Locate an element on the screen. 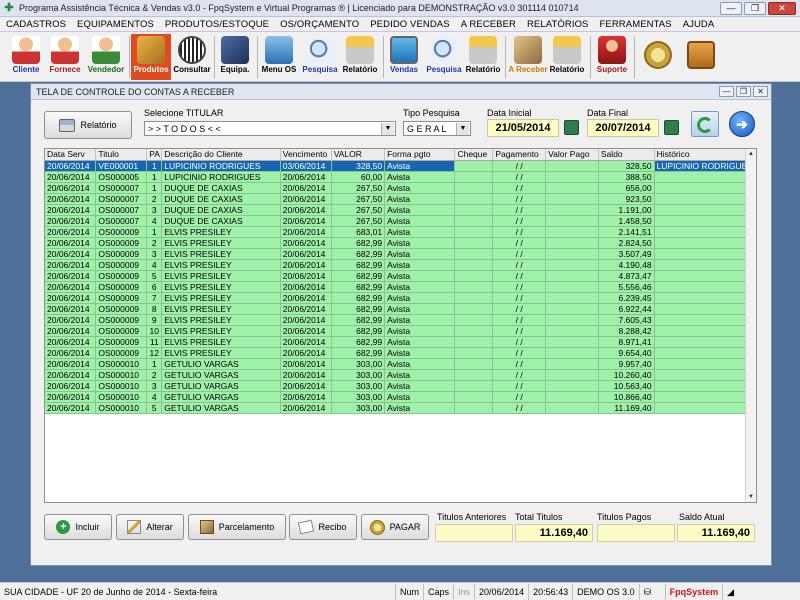 The height and width of the screenshot is (600, 800). inner-close-button: ✕ is located at coordinates (760, 91).